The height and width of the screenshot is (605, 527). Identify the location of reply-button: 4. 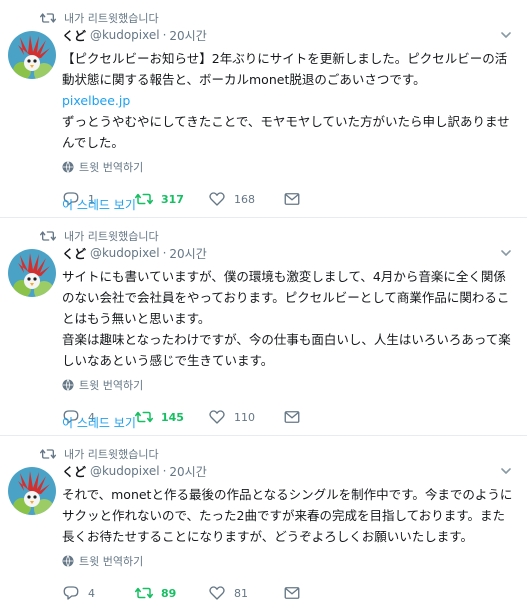
(98, 593).